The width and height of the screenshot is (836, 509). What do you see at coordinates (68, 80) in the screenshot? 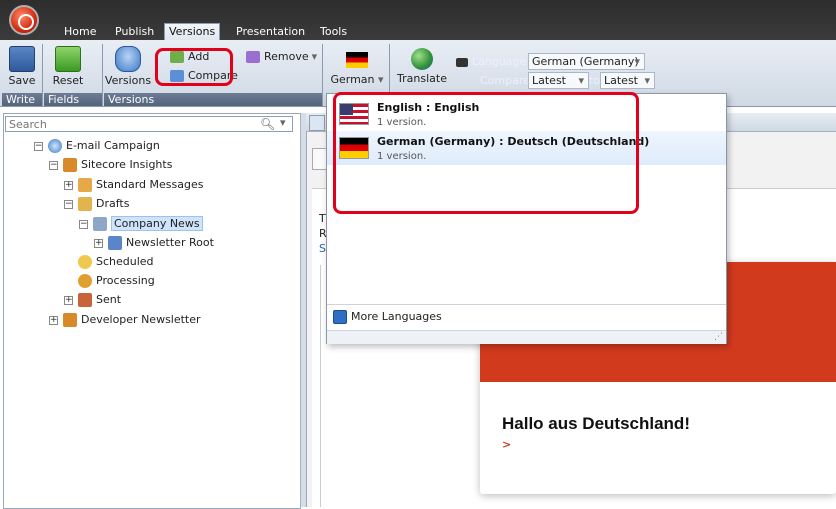
I see `reset-button-label: Reset` at bounding box center [68, 80].